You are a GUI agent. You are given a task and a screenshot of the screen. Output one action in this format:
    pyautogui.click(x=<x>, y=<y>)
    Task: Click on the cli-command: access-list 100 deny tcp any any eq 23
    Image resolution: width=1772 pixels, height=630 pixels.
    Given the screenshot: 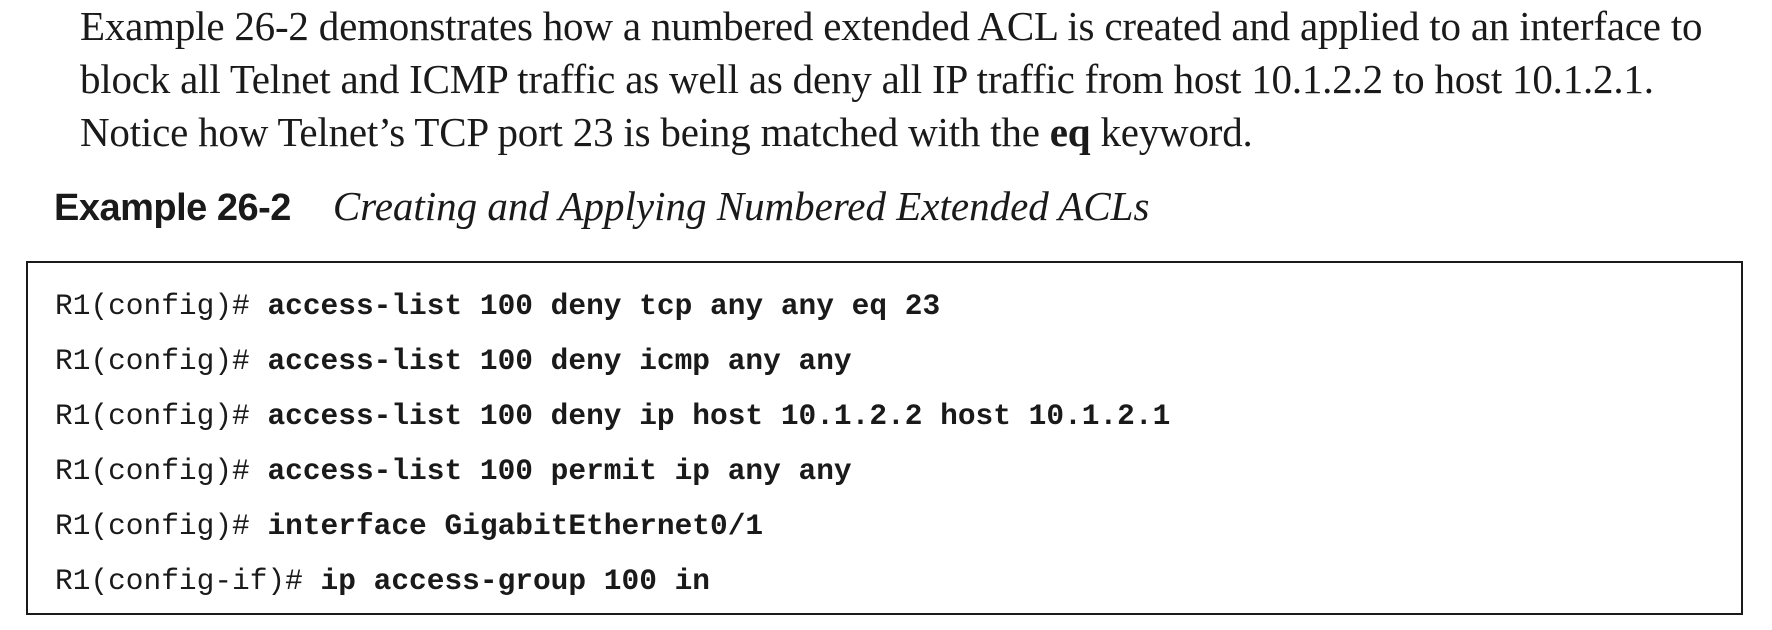 What is the action you would take?
    pyautogui.click(x=604, y=306)
    